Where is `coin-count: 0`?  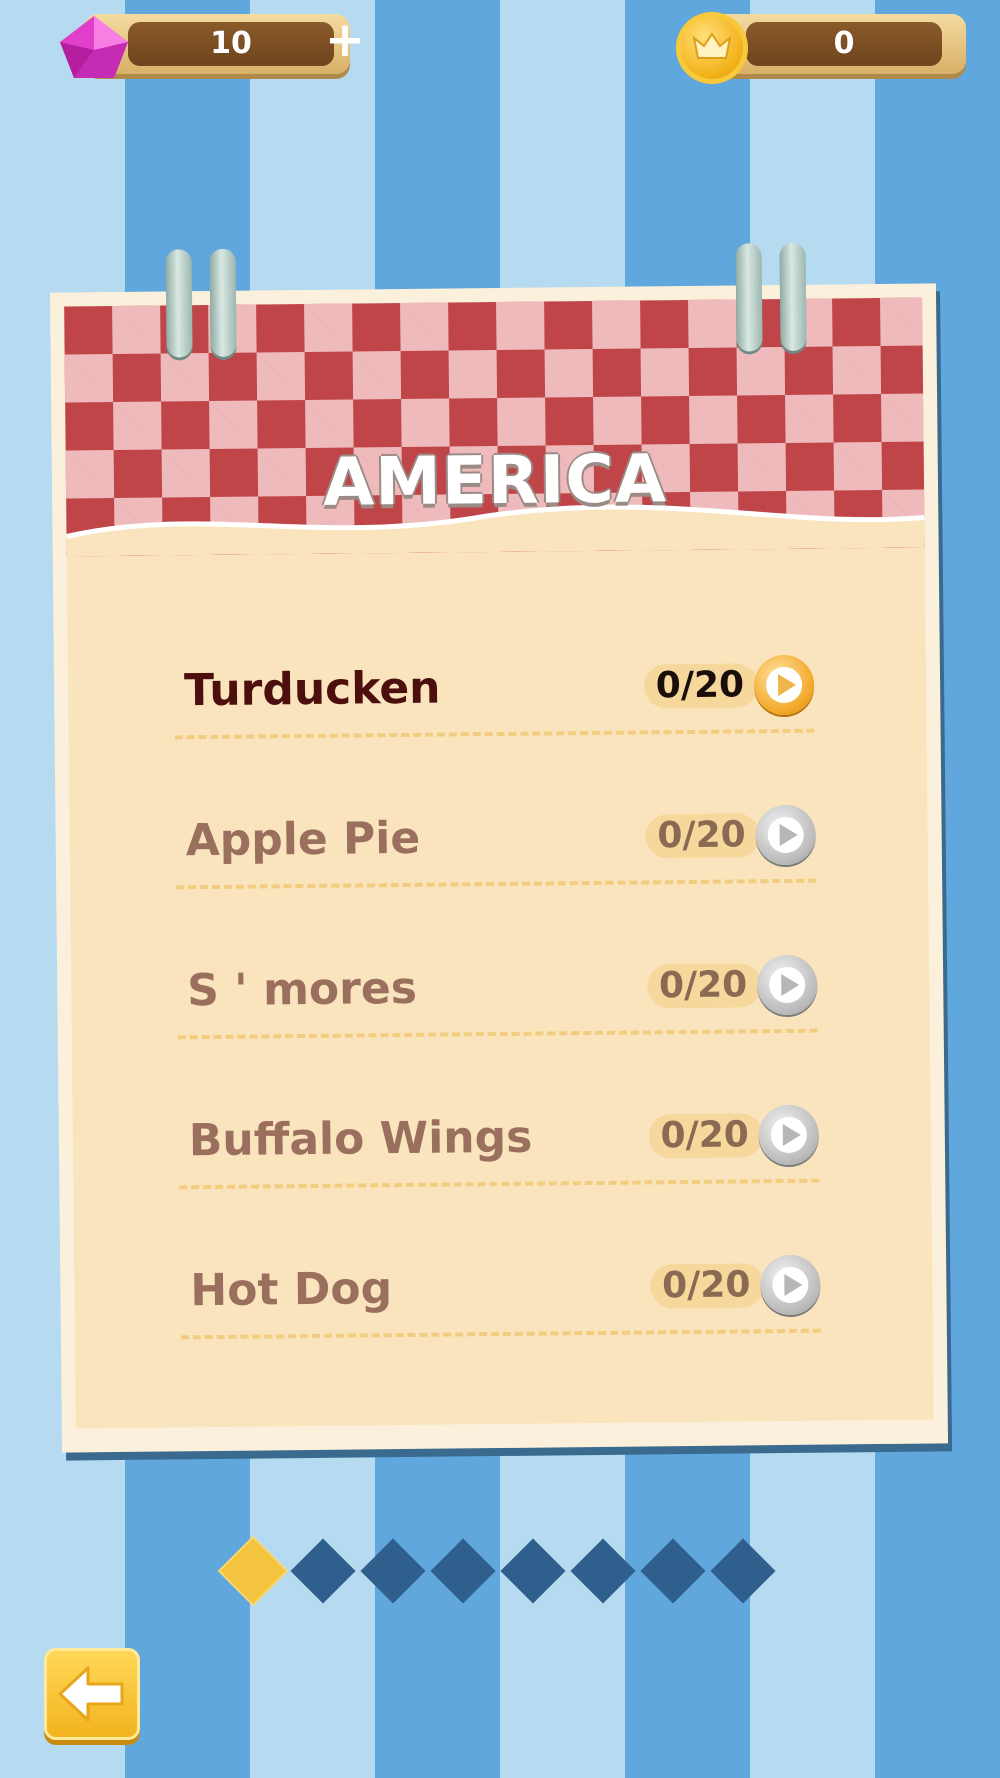 coin-count: 0 is located at coordinates (844, 44).